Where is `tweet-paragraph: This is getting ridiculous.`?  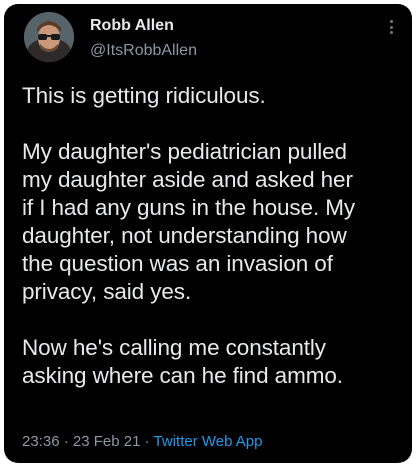
tweet-paragraph: This is getting ridiculous. is located at coordinates (144, 95).